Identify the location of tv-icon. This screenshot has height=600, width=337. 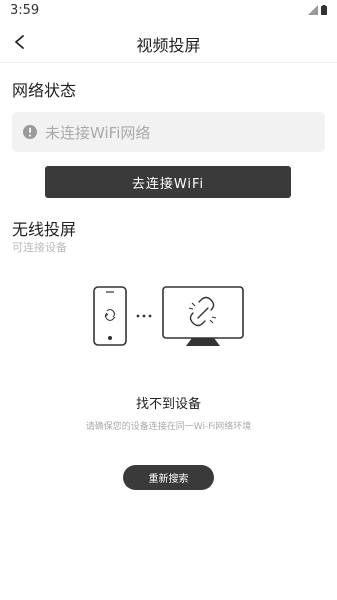
(203, 316).